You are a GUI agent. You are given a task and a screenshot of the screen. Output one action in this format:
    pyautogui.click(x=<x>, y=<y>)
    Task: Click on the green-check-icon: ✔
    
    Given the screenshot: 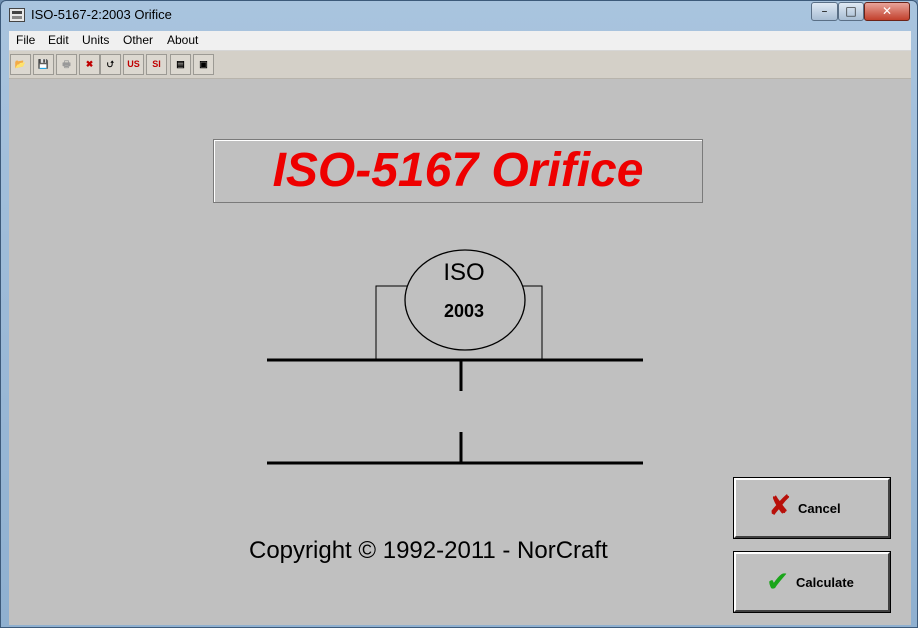 What is the action you would take?
    pyautogui.click(x=778, y=581)
    